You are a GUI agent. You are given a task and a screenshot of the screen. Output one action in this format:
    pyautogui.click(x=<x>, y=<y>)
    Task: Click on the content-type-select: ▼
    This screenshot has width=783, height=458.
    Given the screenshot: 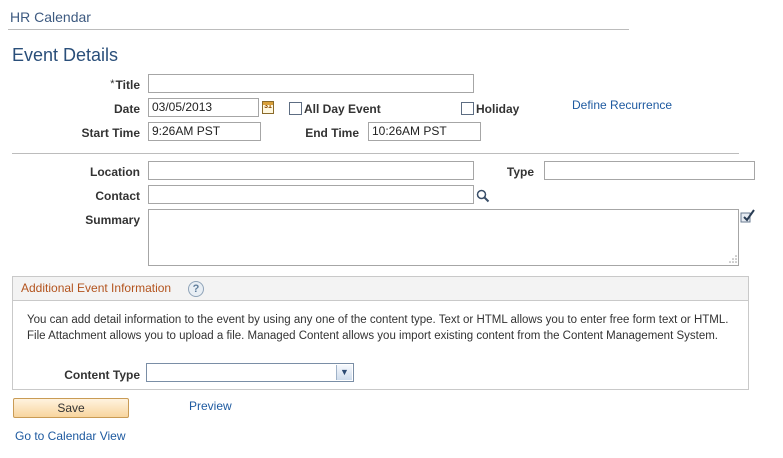 What is the action you would take?
    pyautogui.click(x=250, y=372)
    